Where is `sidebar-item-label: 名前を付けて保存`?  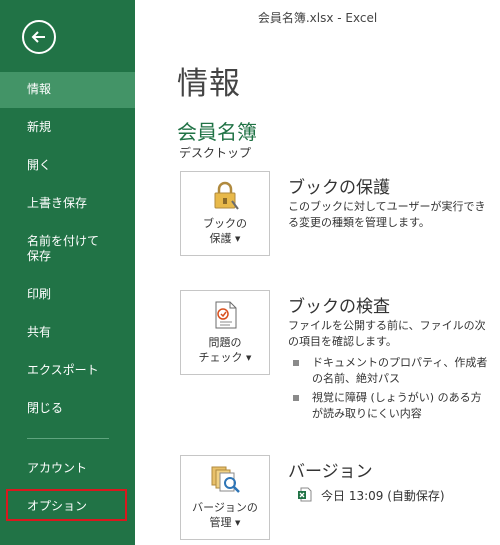 sidebar-item-label: 名前を付けて保存 is located at coordinates (63, 248).